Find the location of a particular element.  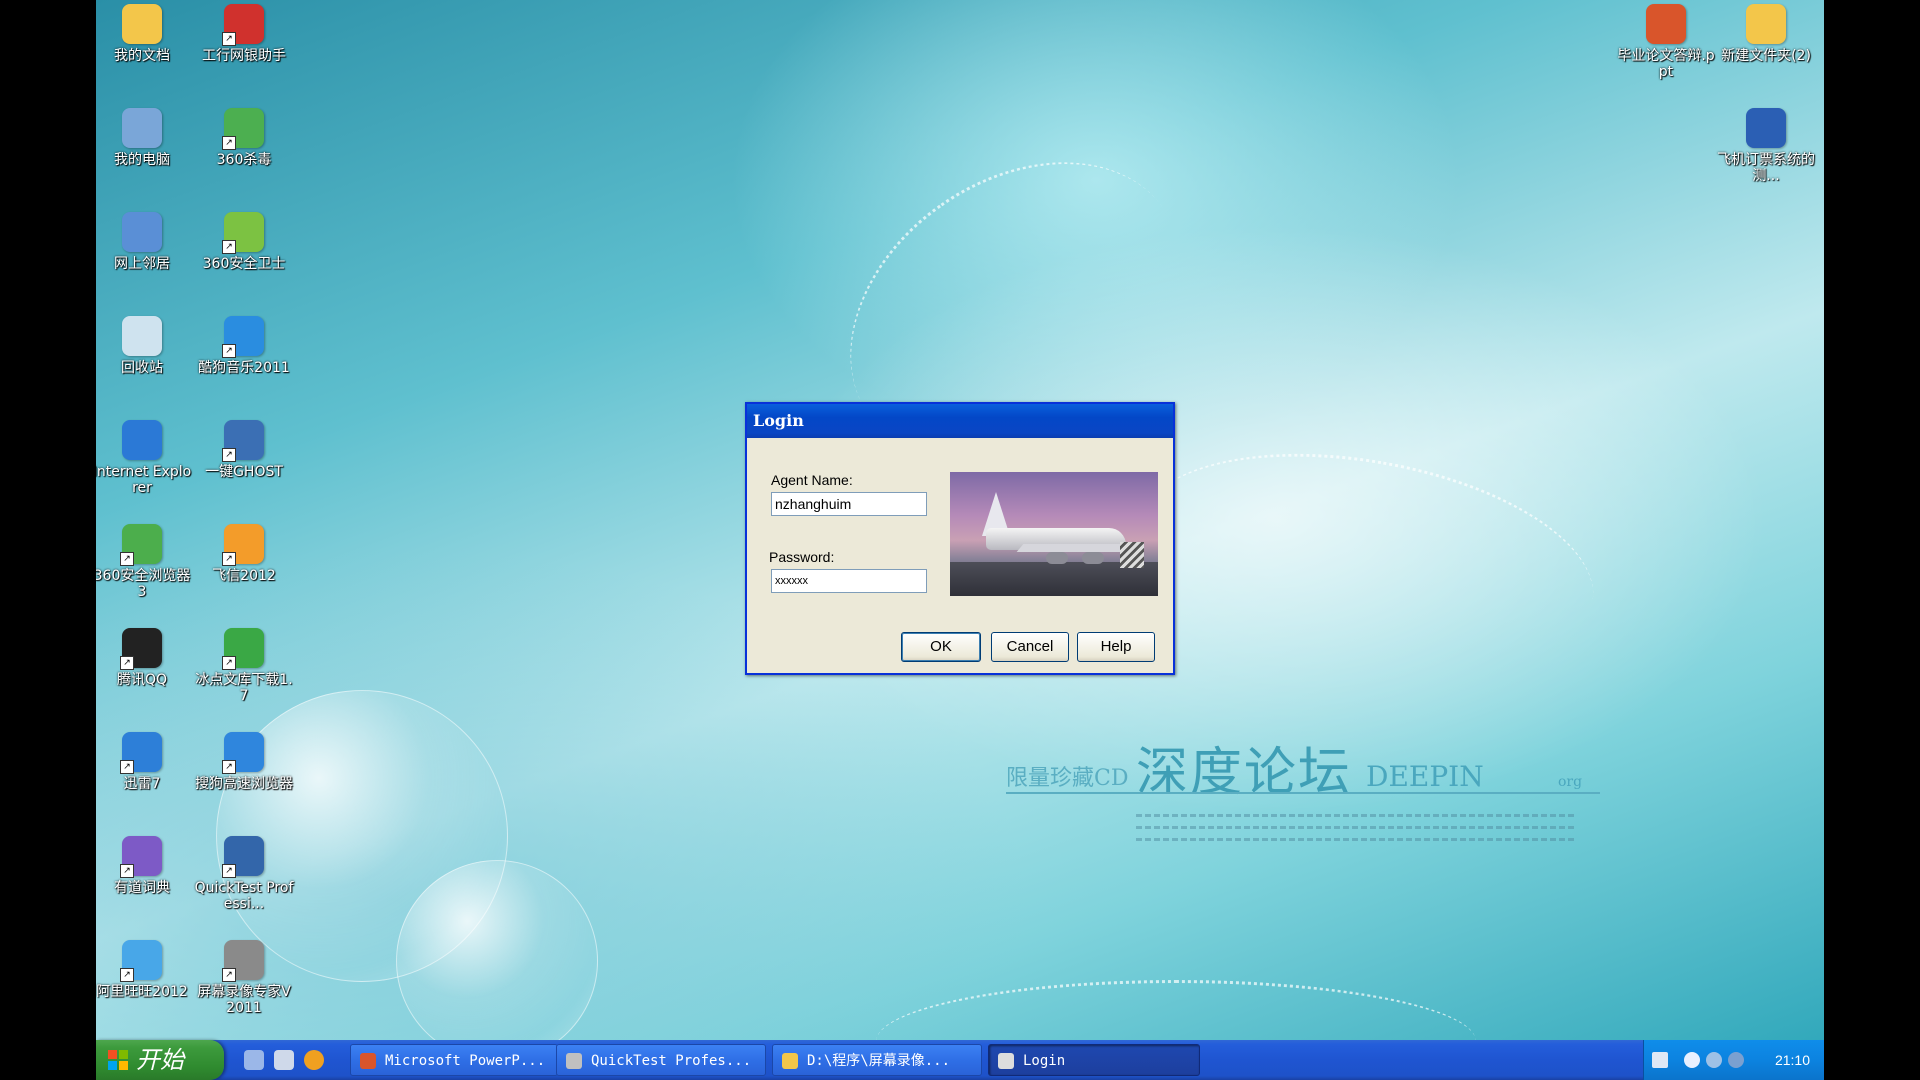

quicktest-icon is located at coordinates (574, 1061).